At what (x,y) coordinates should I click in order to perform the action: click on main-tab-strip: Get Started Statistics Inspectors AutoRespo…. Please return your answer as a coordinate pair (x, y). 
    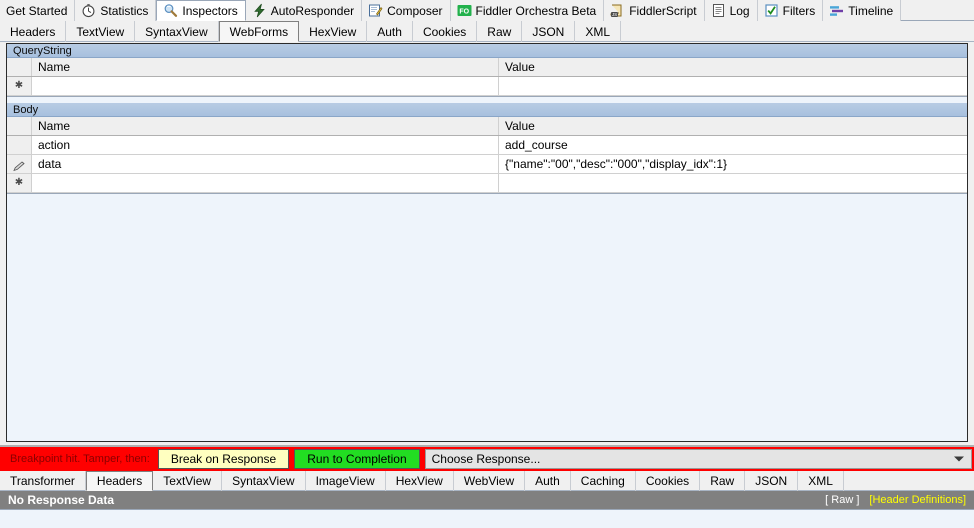
    Looking at the image, I should click on (487, 10).